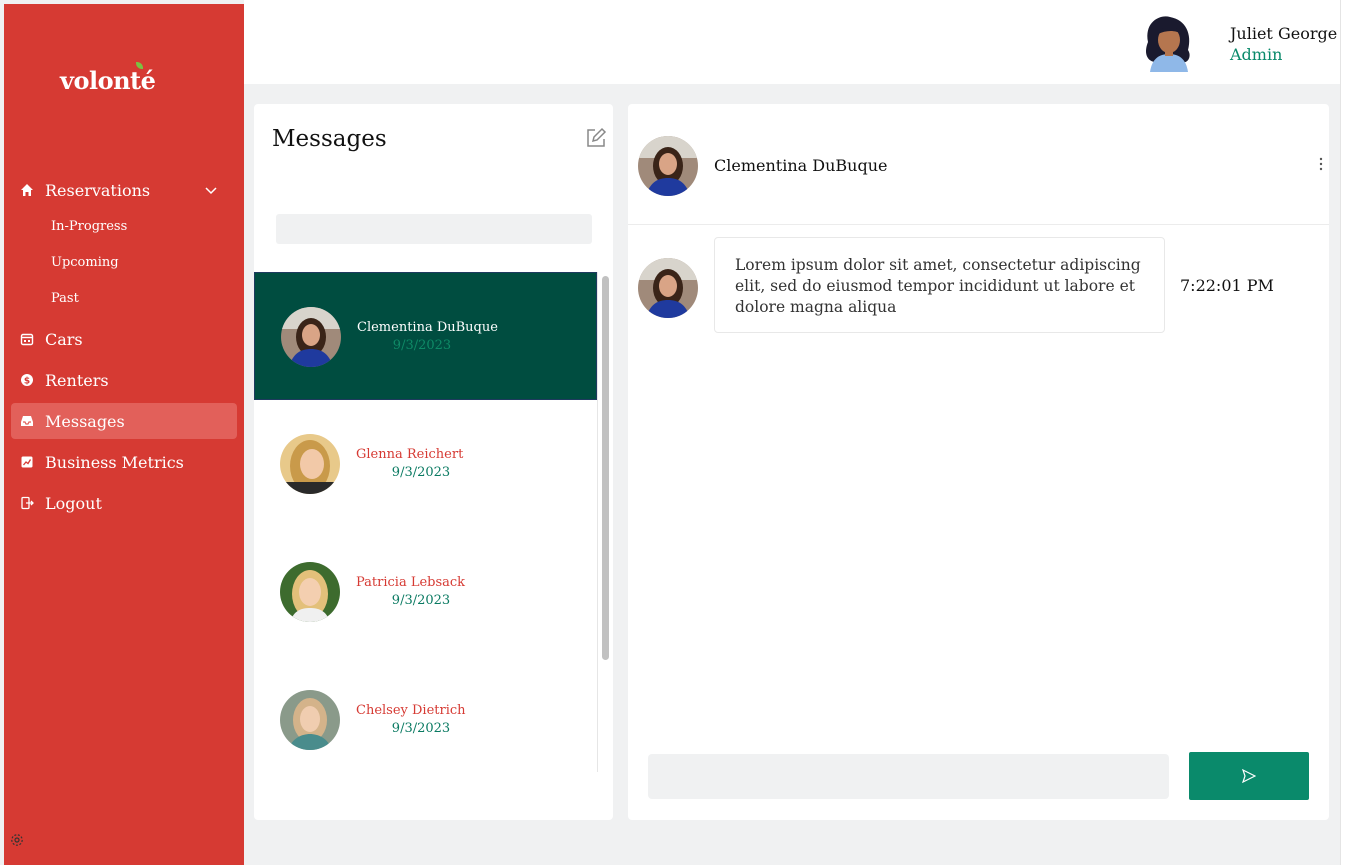 This screenshot has height=865, width=1349. I want to click on user-avatar, so click(1168, 42).